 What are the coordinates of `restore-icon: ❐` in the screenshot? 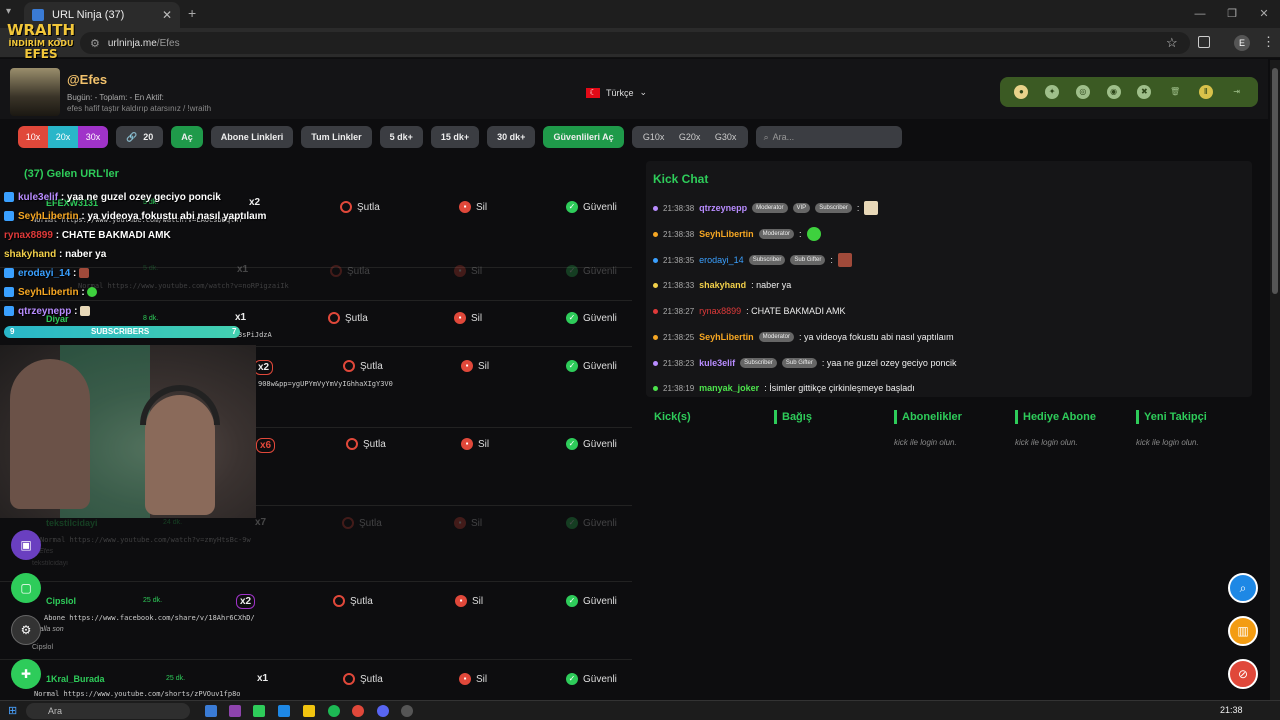 It's located at (1232, 14).